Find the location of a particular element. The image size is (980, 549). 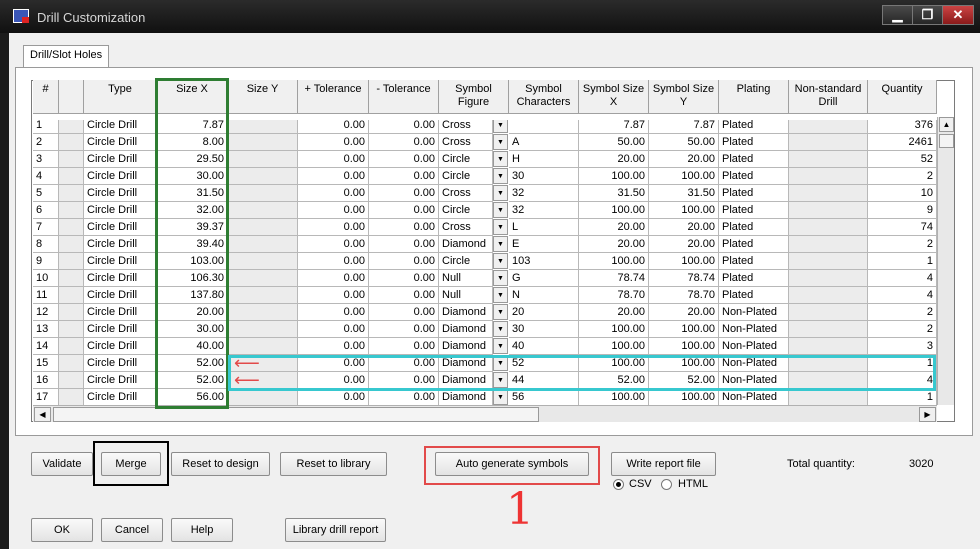

table-cell-sym-size-x: 31.50 is located at coordinates (614, 193).